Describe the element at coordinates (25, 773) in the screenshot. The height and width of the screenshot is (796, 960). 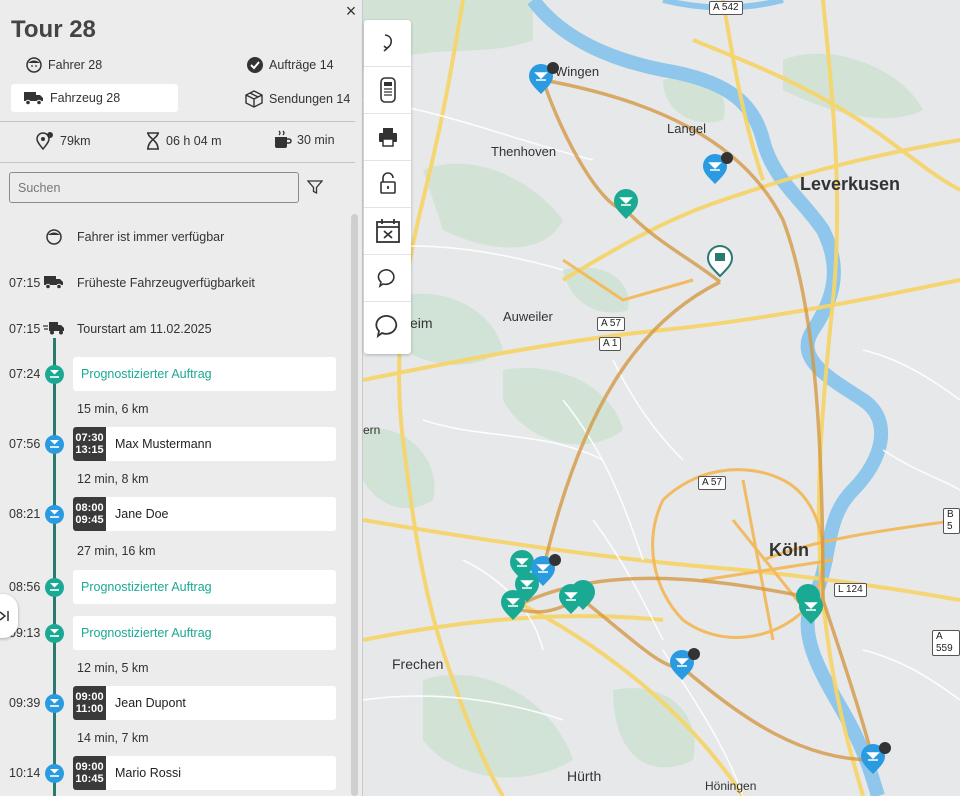
I see `stop-time: 10:14` at that location.